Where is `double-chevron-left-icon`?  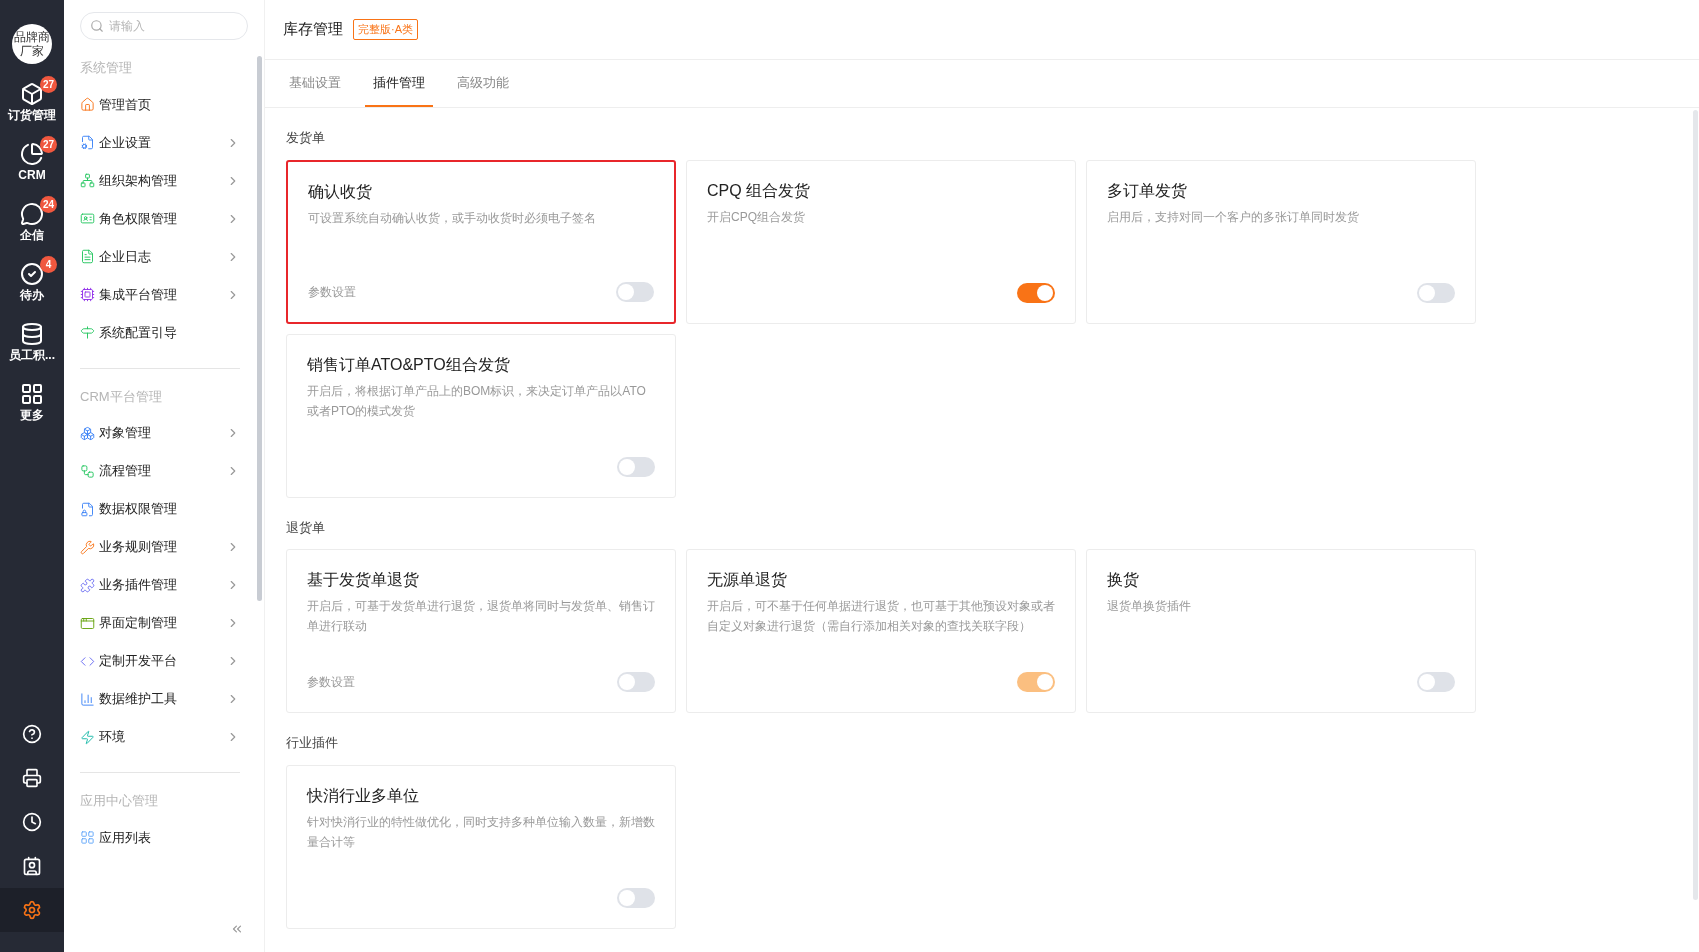 double-chevron-left-icon is located at coordinates (237, 929).